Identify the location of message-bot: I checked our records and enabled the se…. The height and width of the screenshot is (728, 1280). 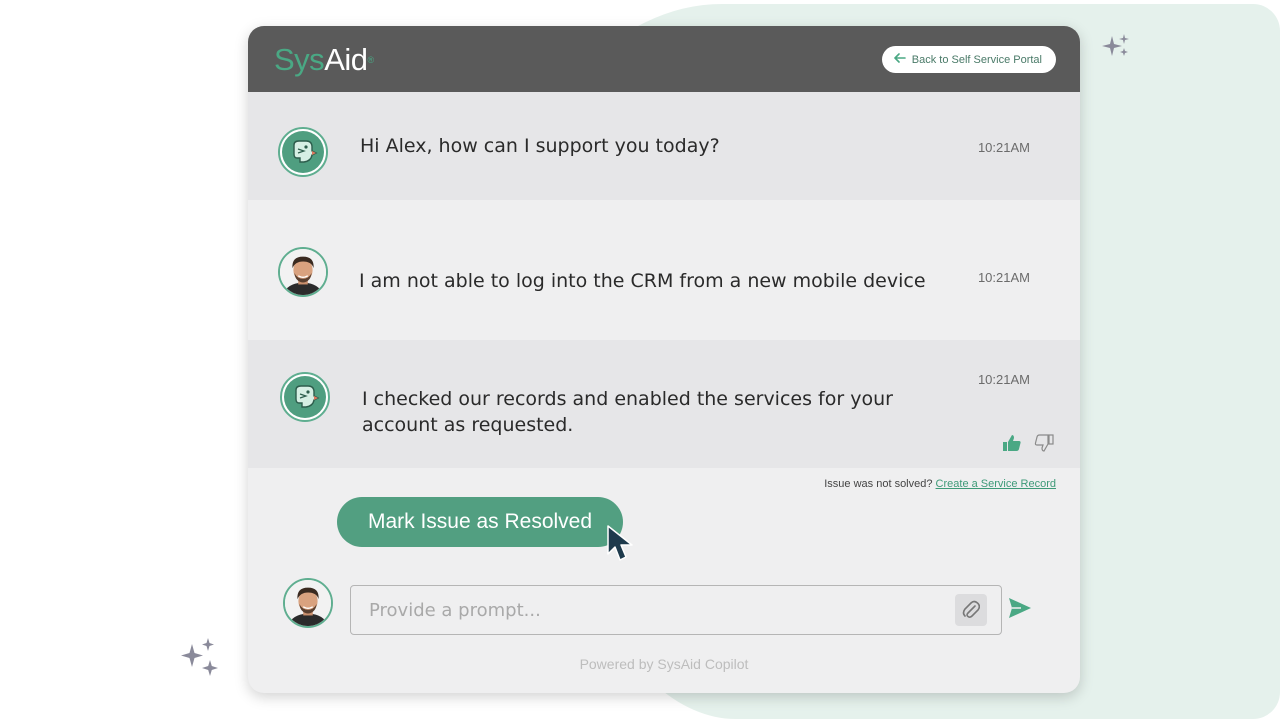
(664, 404).